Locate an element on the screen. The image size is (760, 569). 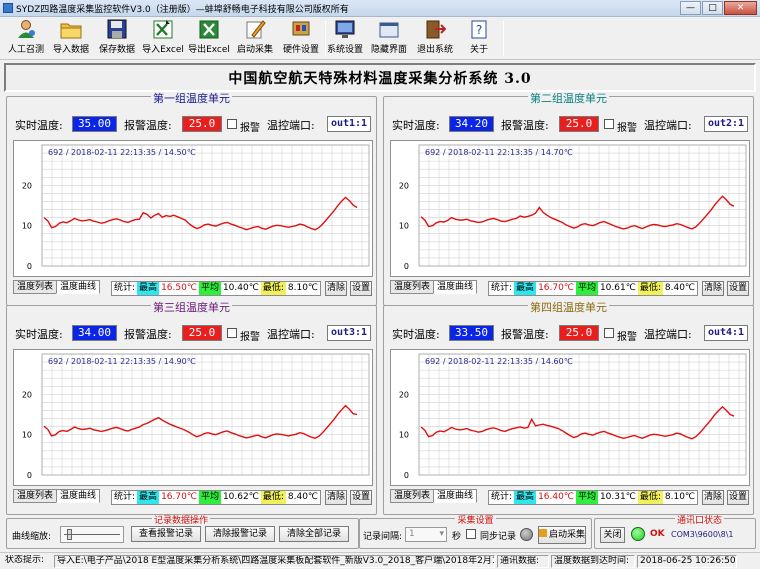
interval-select: 1 ▾ is located at coordinates (426, 534).